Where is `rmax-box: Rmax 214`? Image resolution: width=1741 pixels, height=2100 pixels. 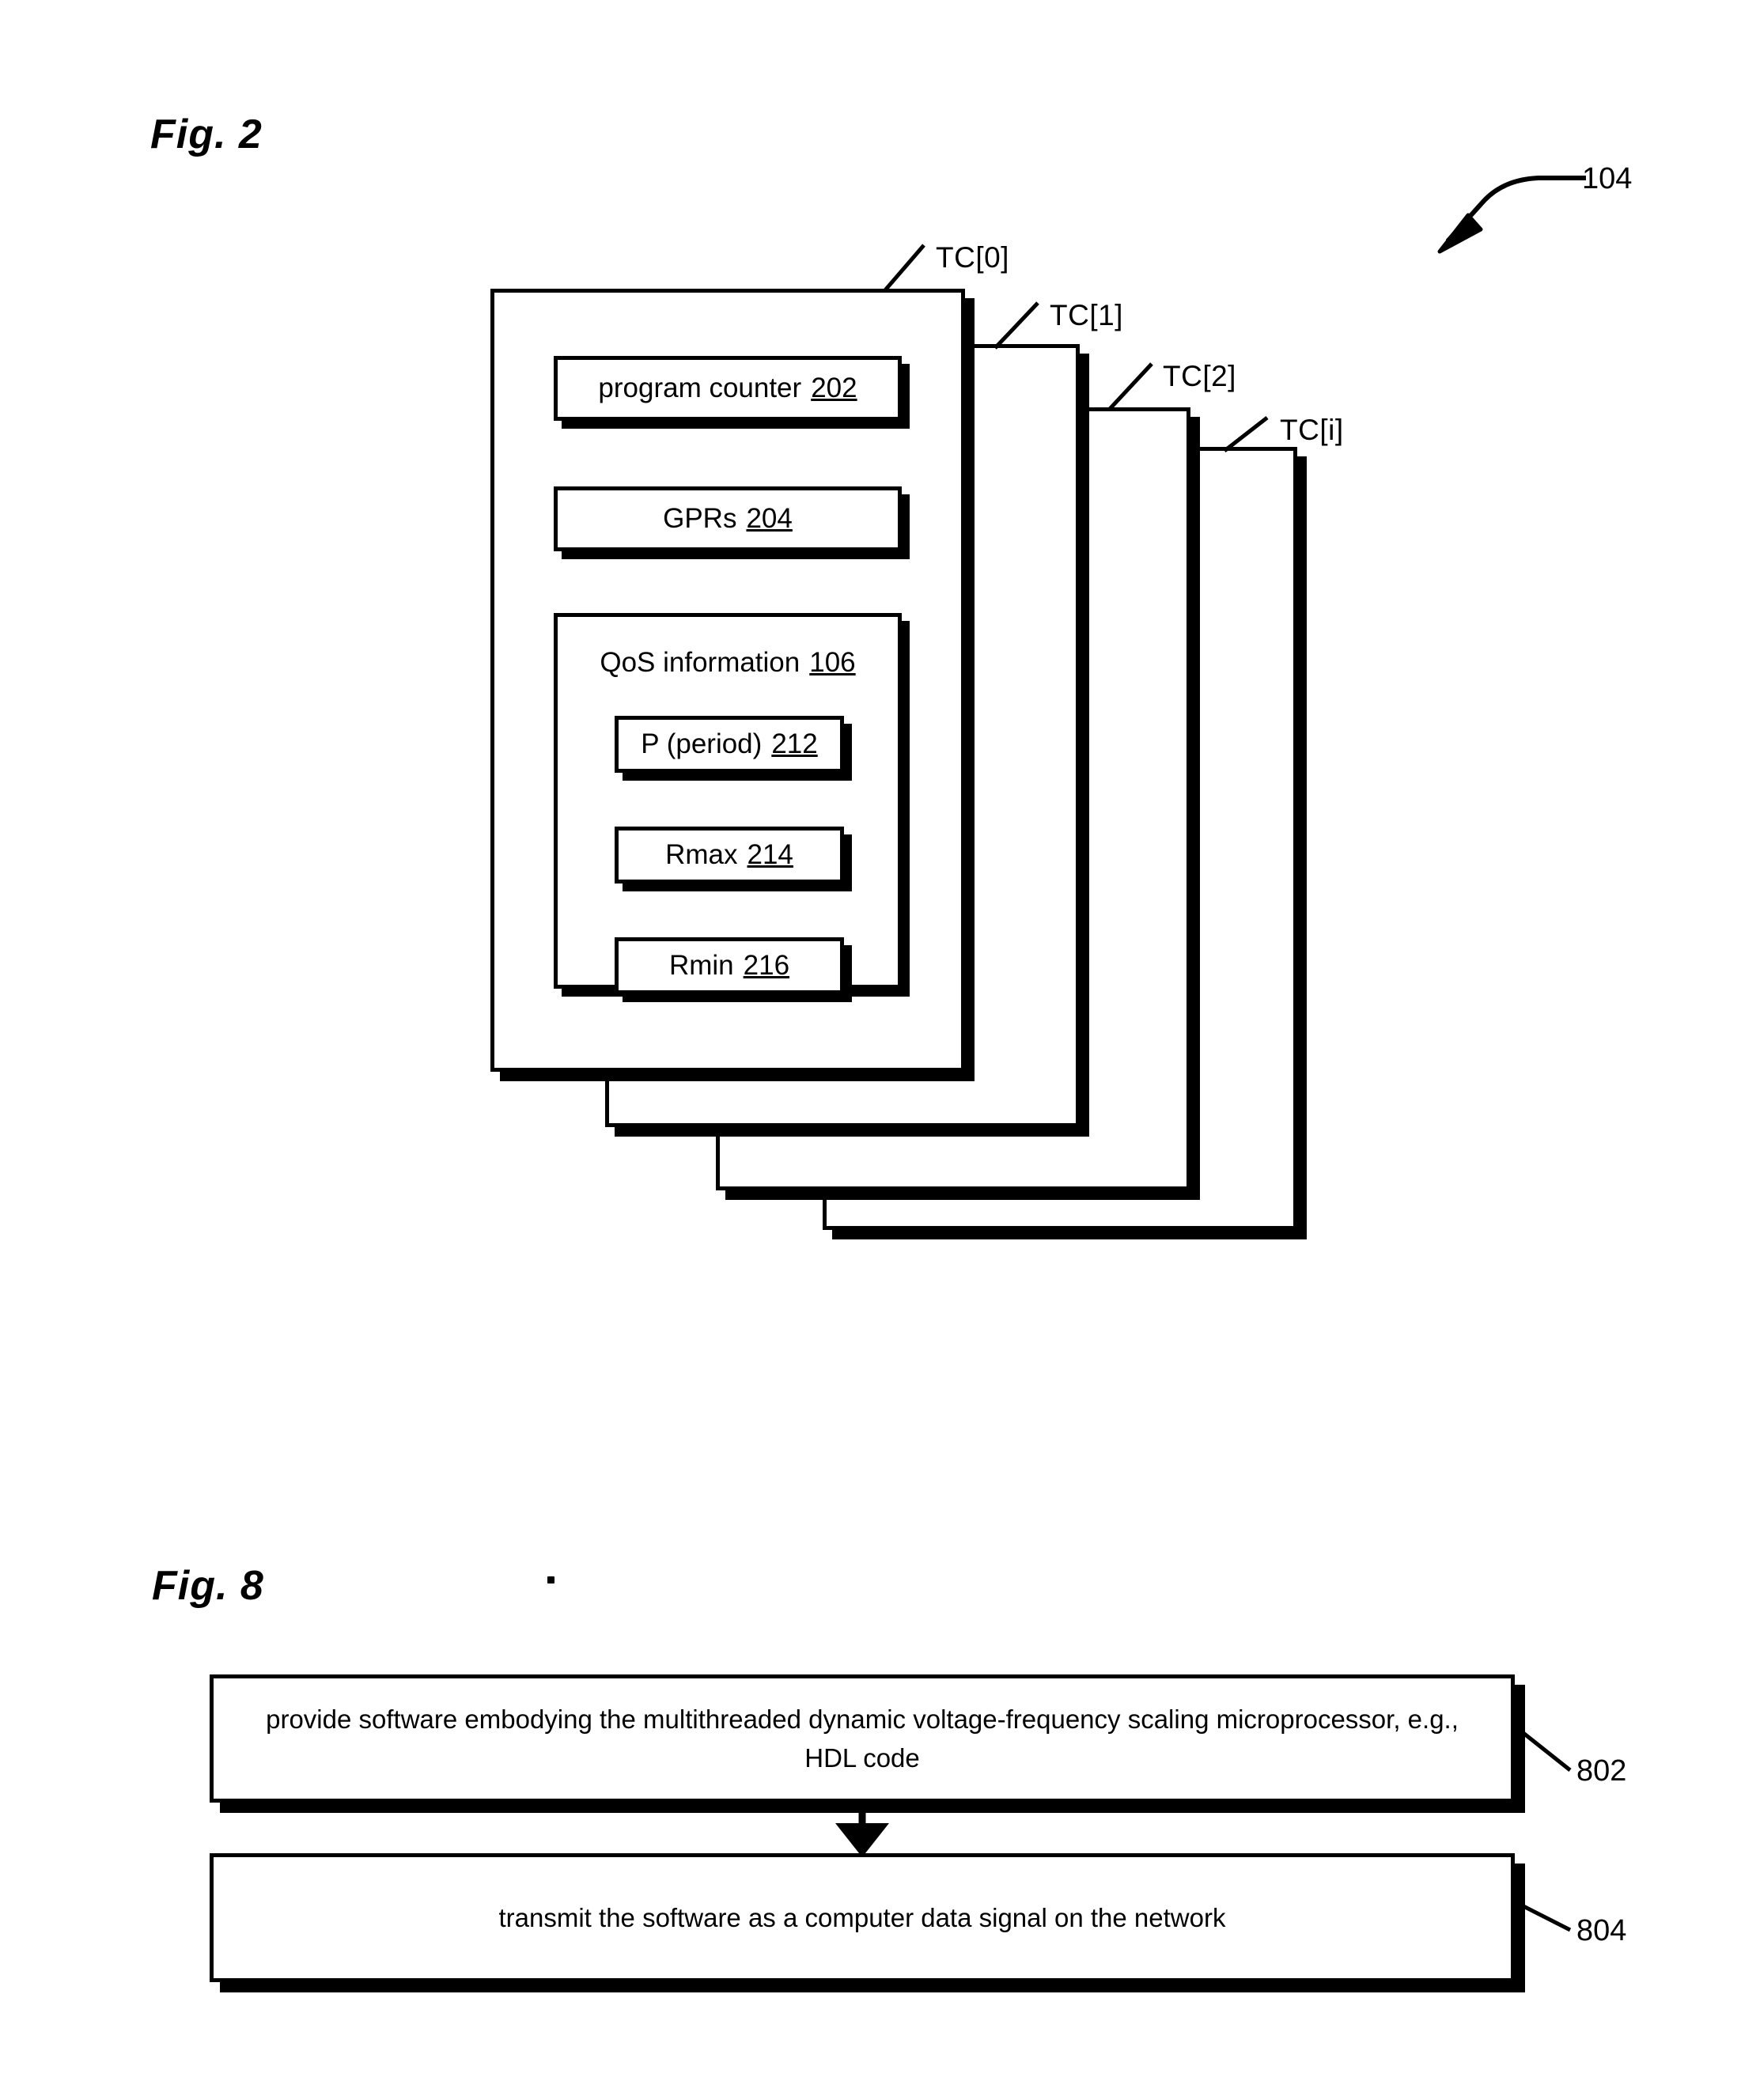 rmax-box: Rmax 214 is located at coordinates (729, 855).